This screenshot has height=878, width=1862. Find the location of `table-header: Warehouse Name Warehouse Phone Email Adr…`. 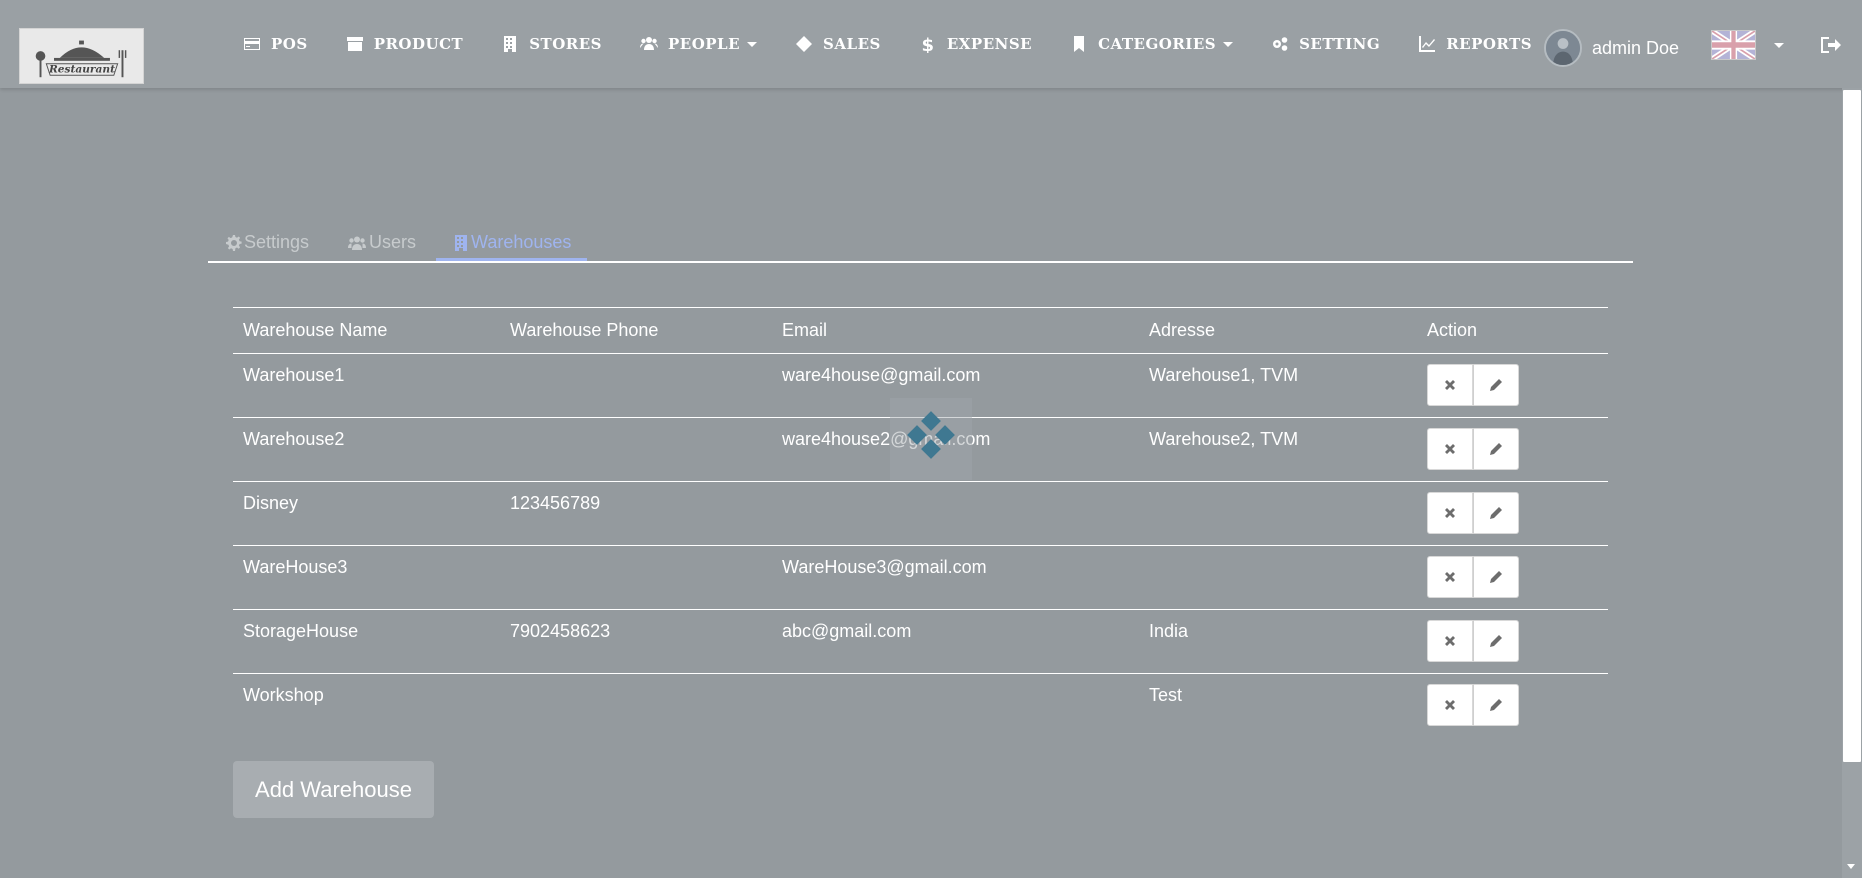

table-header: Warehouse Name Warehouse Phone Email Adr… is located at coordinates (920, 330).